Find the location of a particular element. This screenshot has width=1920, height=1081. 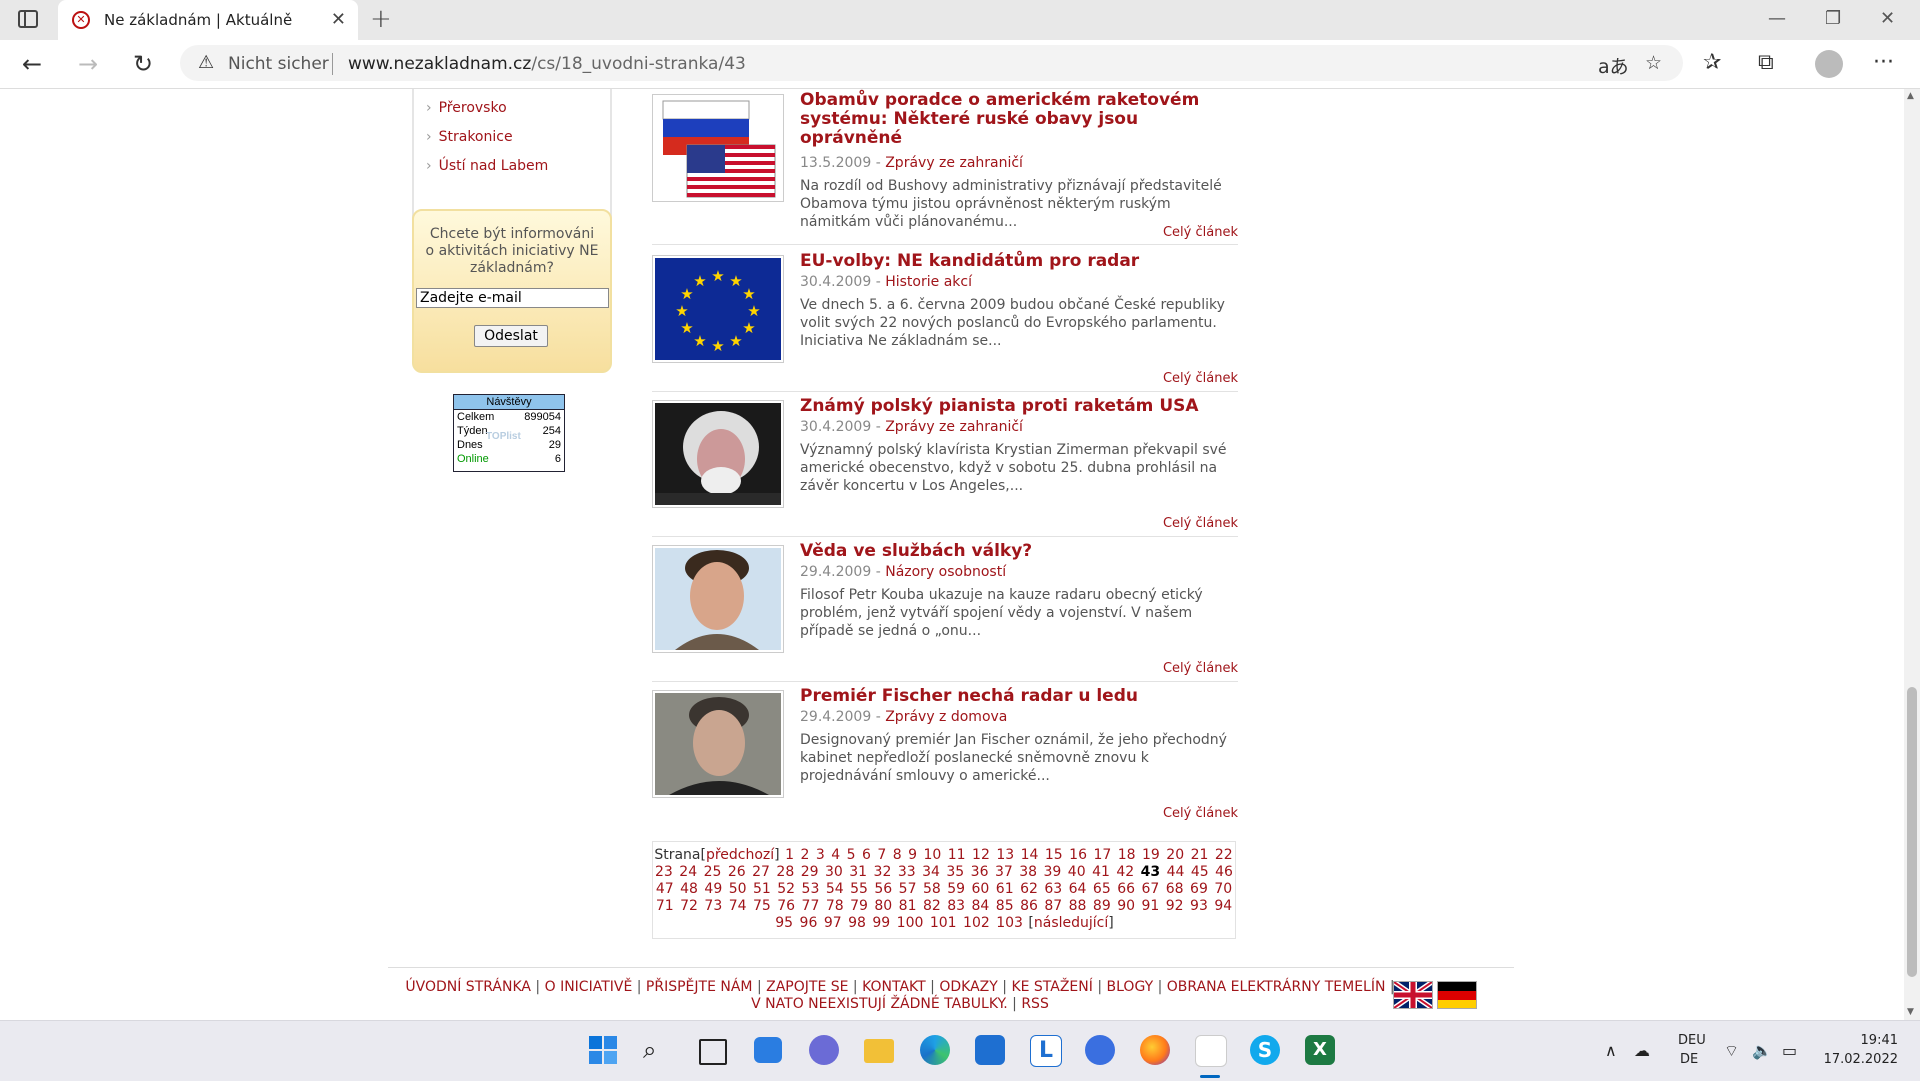

page-link: 91 is located at coordinates (1150, 906).